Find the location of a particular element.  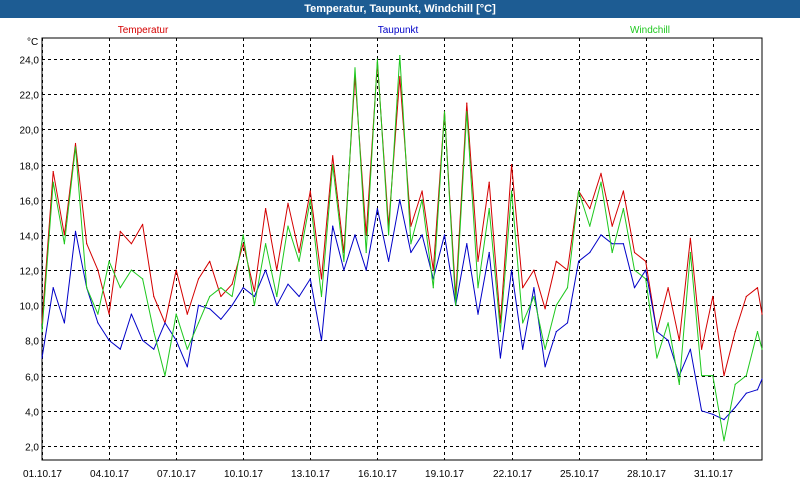

legend-taupunkt: Taupunkt is located at coordinates (398, 30).